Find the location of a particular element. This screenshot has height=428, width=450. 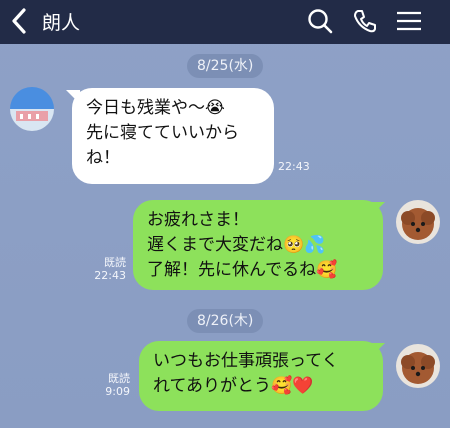

search-icon is located at coordinates (320, 21).